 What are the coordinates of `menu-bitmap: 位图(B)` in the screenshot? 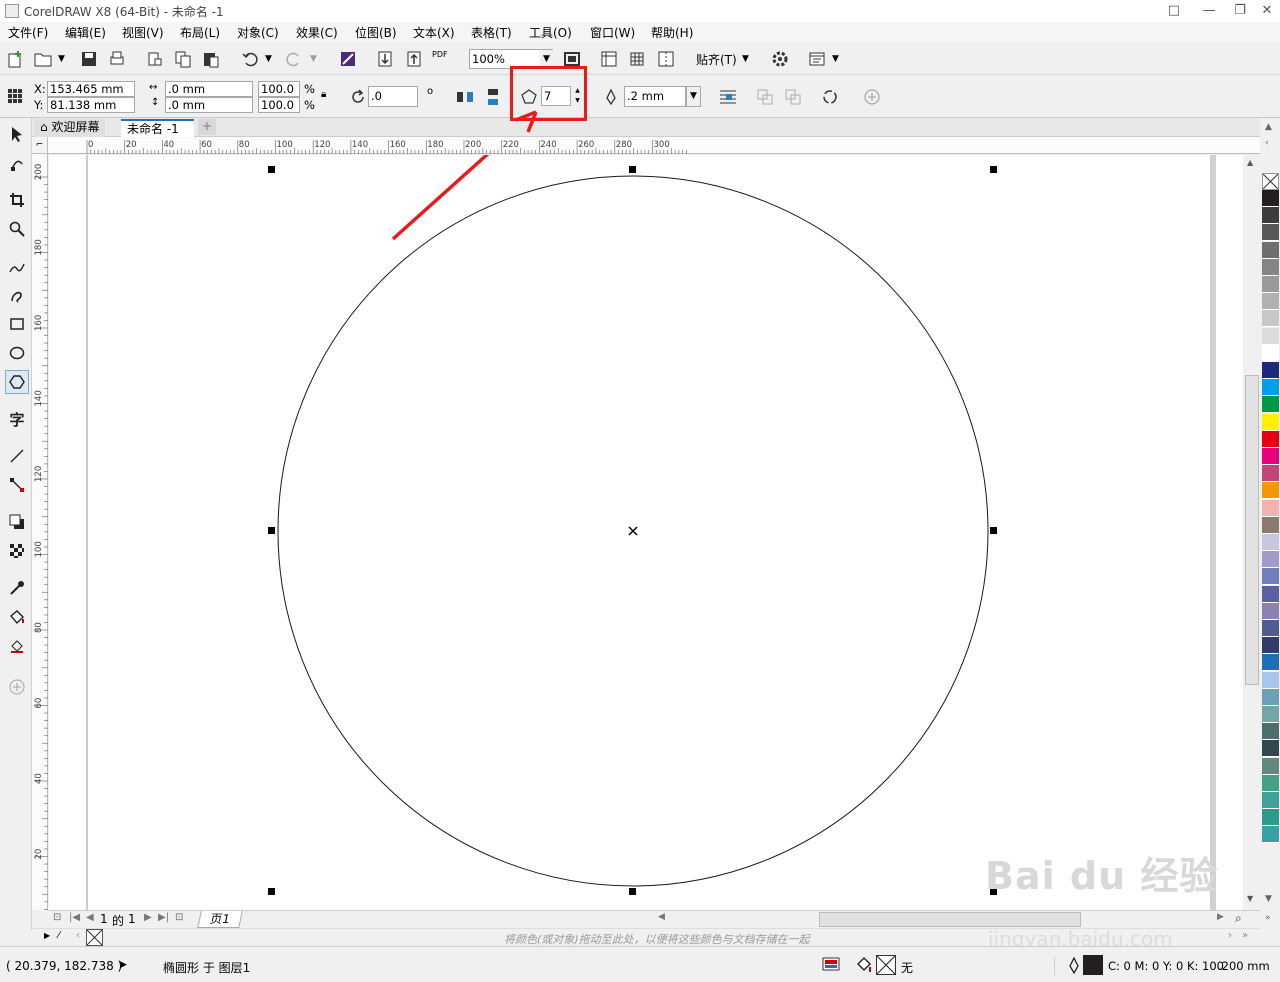 It's located at (376, 32).